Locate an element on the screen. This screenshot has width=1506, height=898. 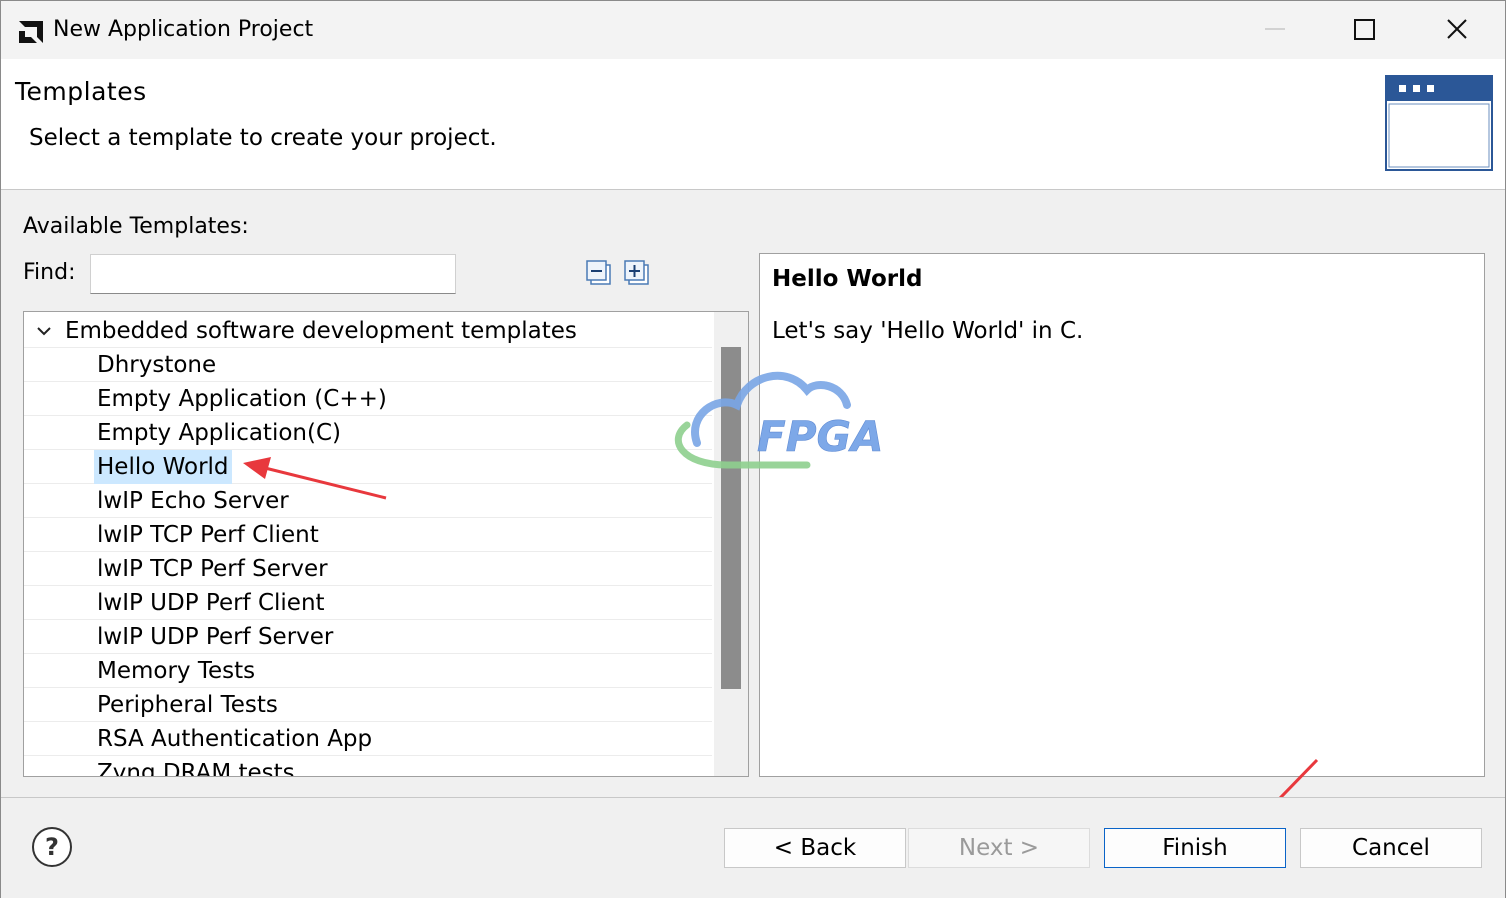
tree-category-label: Embedded software development templates is located at coordinates (321, 331).